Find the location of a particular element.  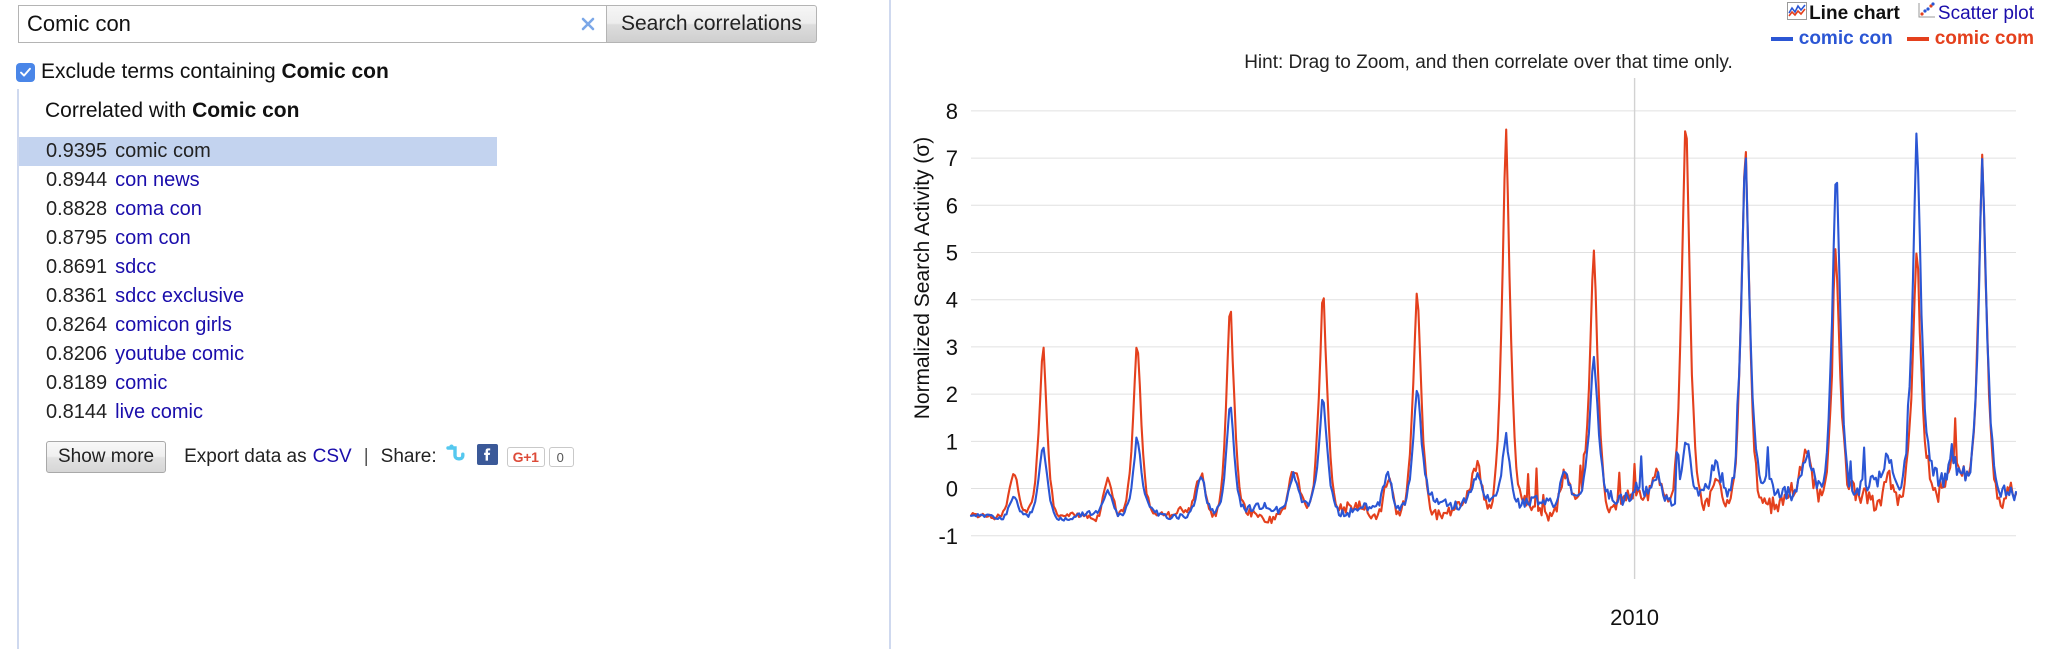

result-row-4: 0.8691 sdcc is located at coordinates (345, 267).